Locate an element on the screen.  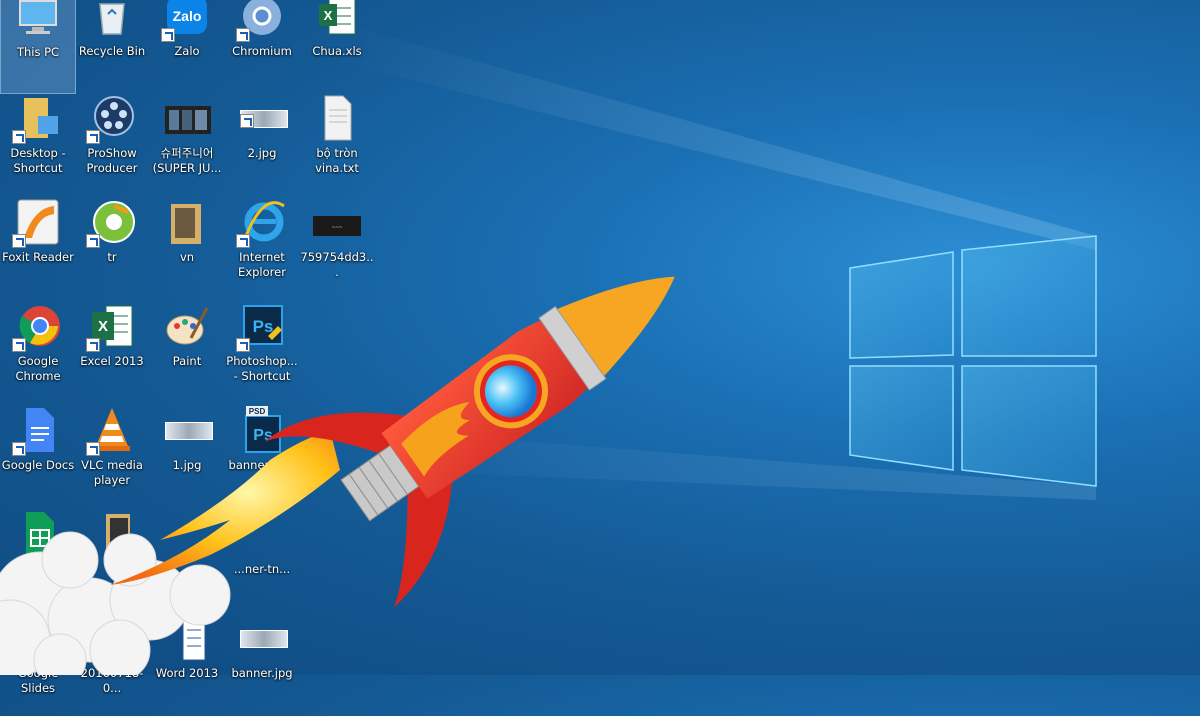
internet-explorer-icon is located at coordinates (261, 223).